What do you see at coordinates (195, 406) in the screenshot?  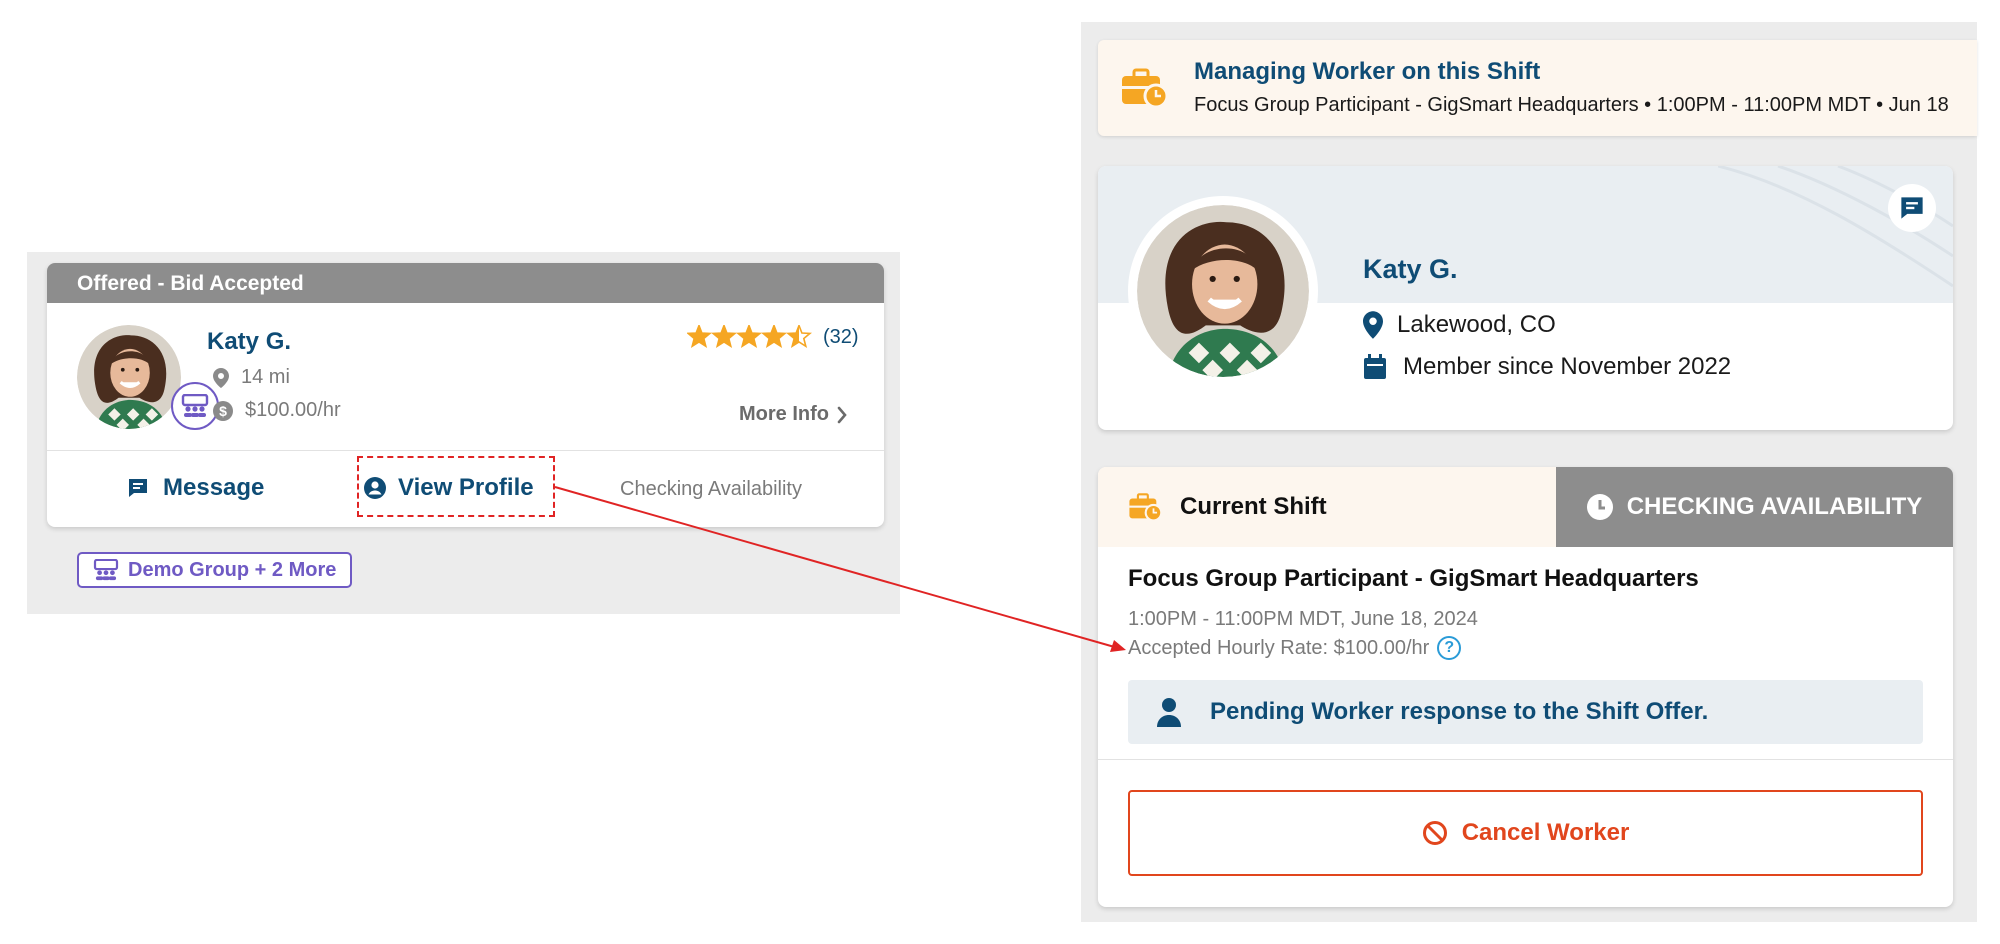 I see `group-badge-icon` at bounding box center [195, 406].